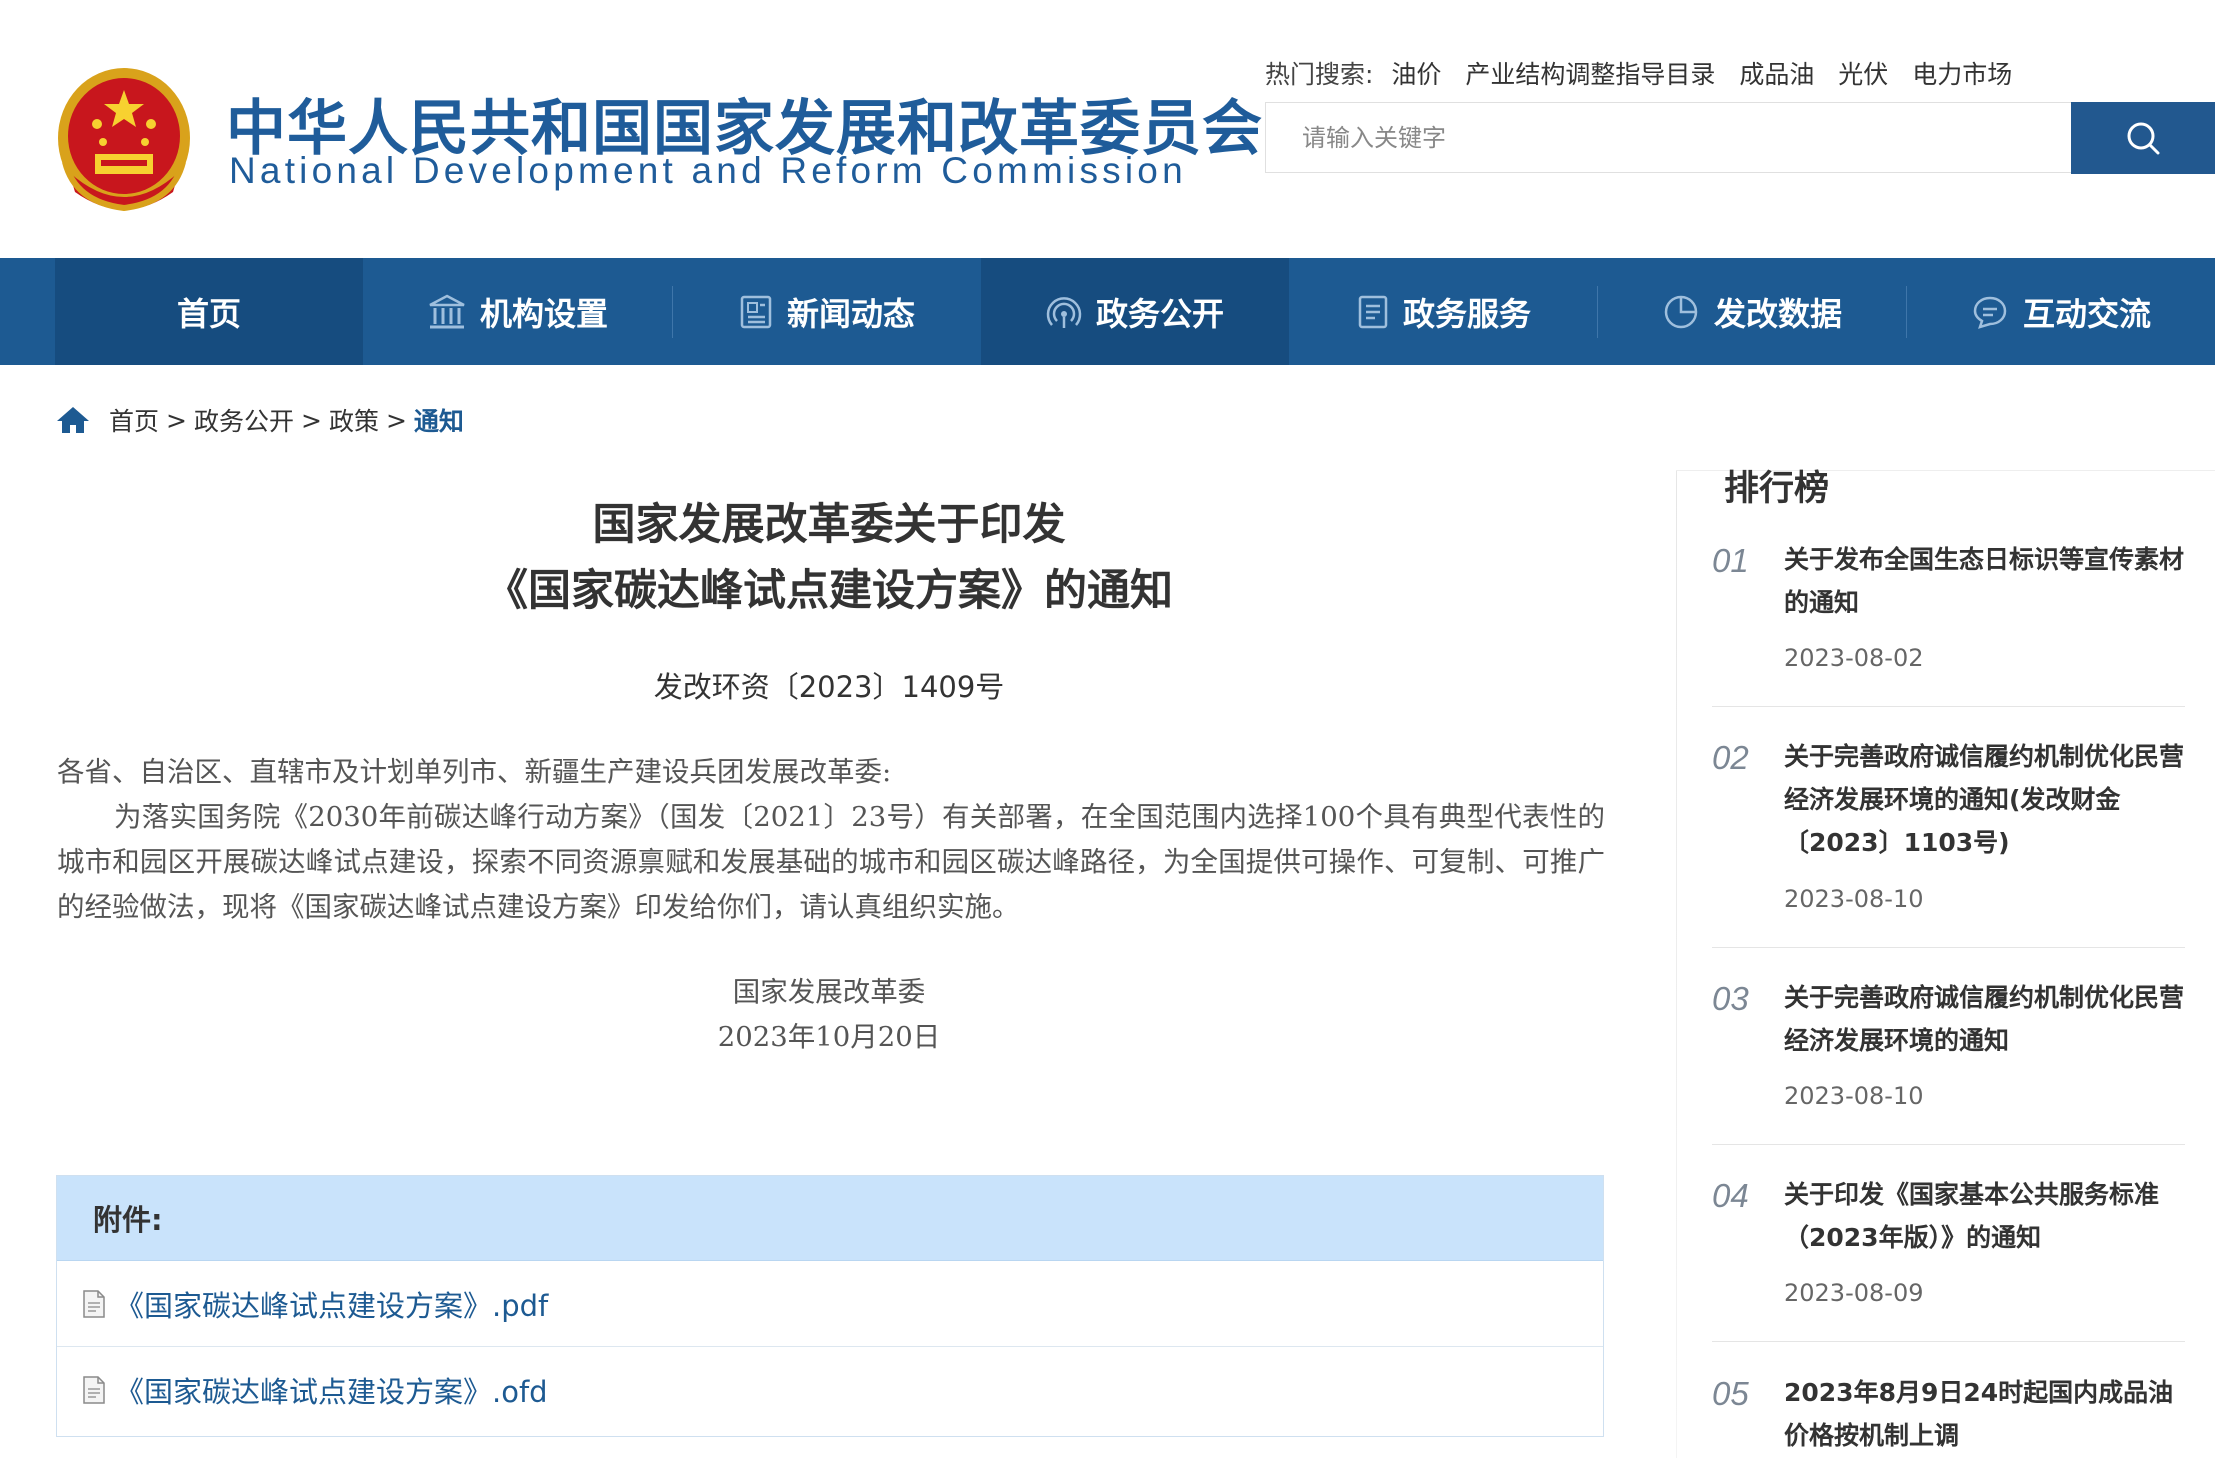 The width and height of the screenshot is (2215, 1461). I want to click on ranking-number: 05, so click(1730, 1393).